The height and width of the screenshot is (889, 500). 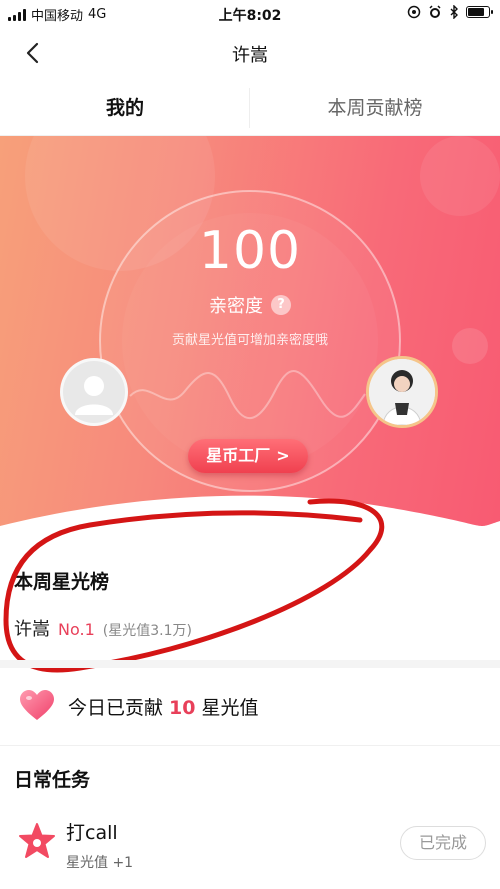 I want to click on orientation-lock-icon, so click(x=414, y=12).